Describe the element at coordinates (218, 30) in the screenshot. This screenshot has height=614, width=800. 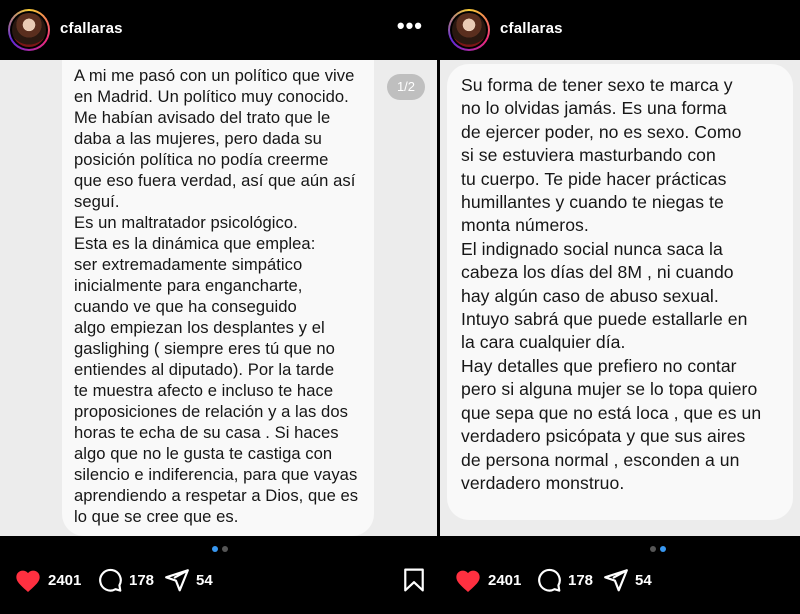
I see `post-header: cfallaras •••` at that location.